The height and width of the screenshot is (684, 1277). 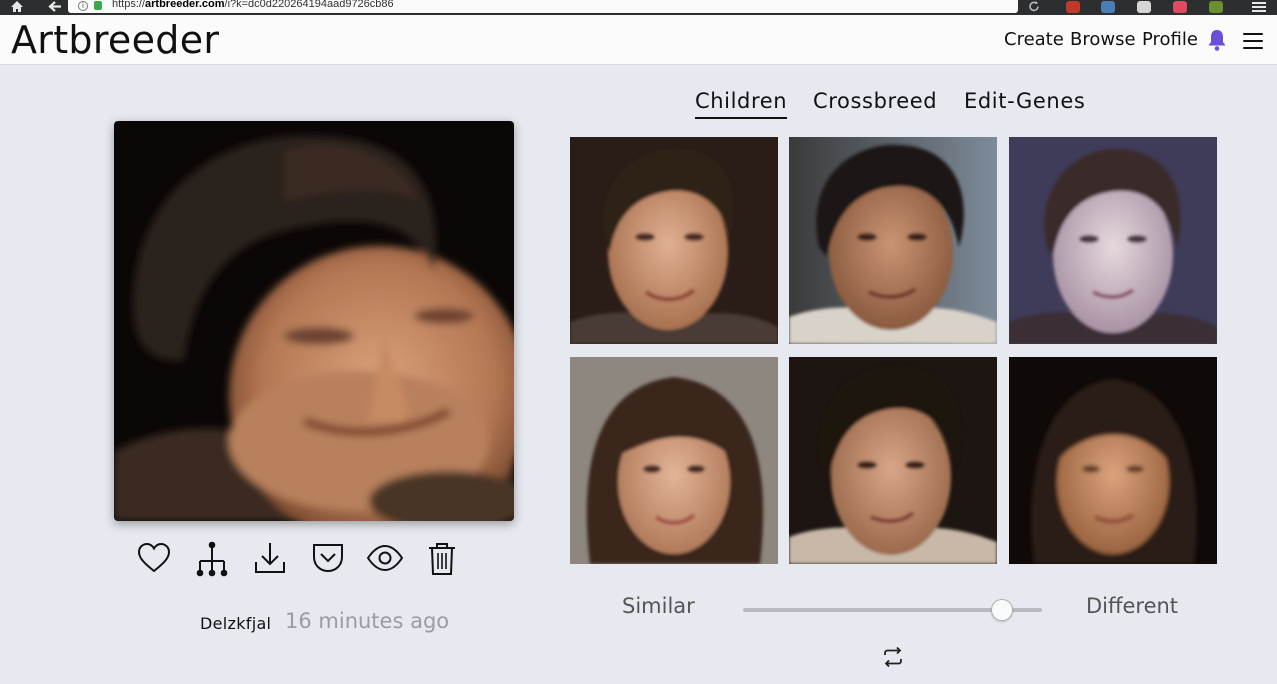 What do you see at coordinates (1103, 39) in the screenshot?
I see `nav-browse: Browse` at bounding box center [1103, 39].